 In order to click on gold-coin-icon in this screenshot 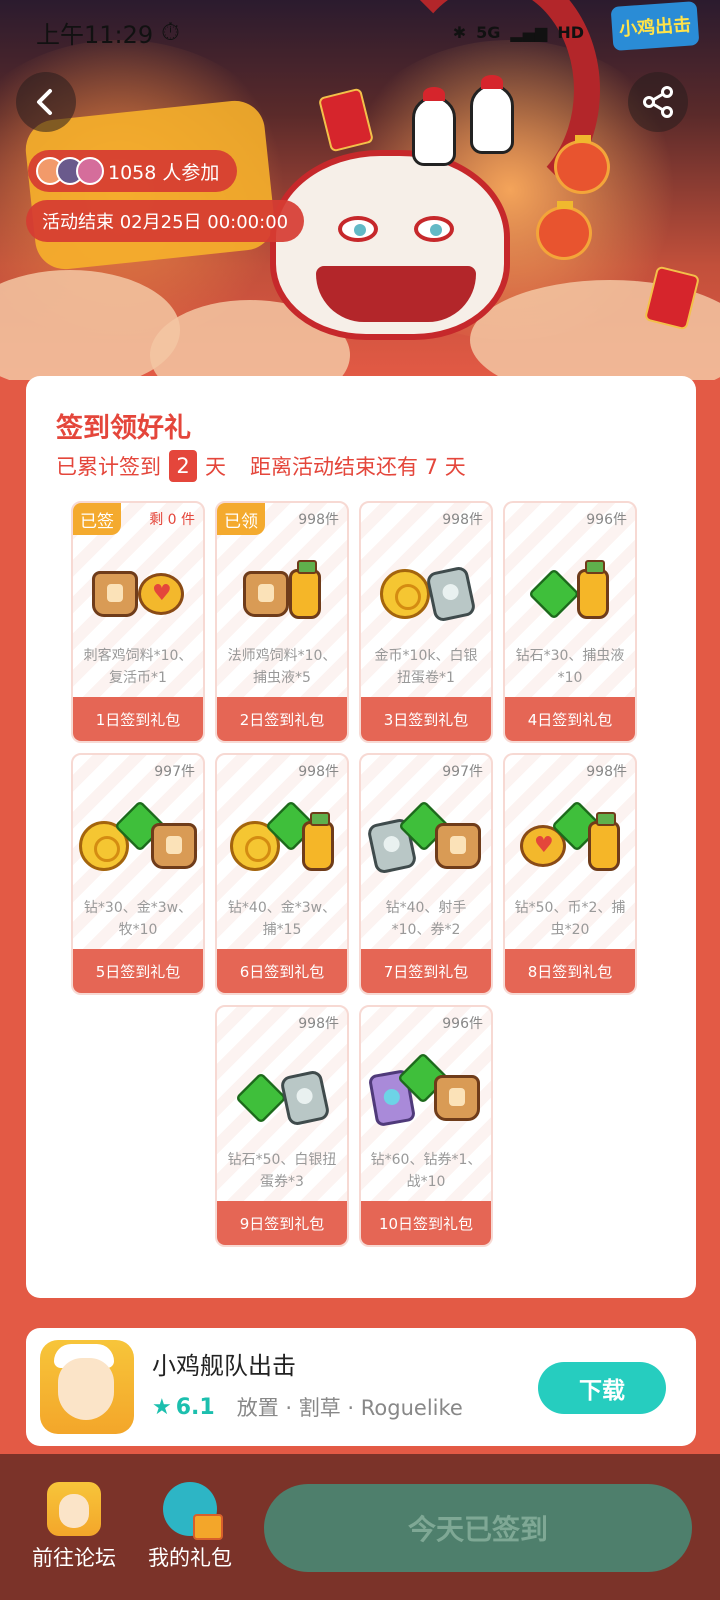, I will do `click(405, 594)`.